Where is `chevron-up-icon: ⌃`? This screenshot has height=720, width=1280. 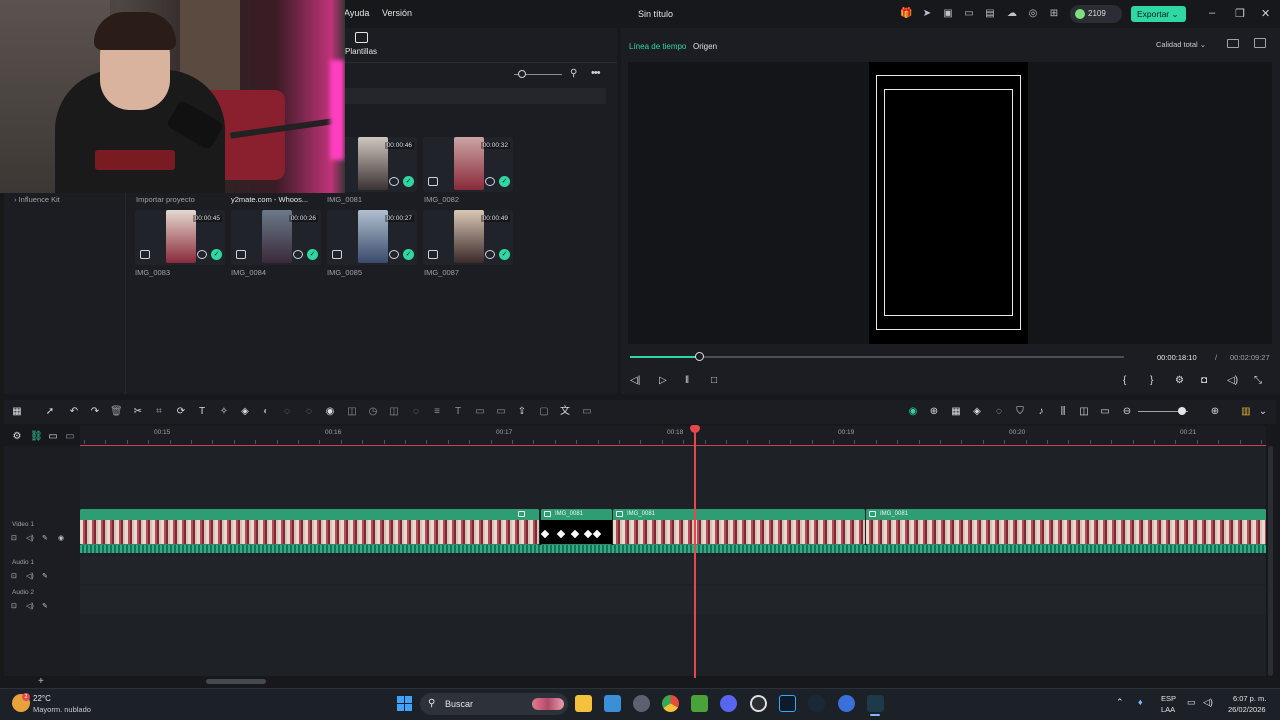 chevron-up-icon: ⌃ is located at coordinates (1120, 702).